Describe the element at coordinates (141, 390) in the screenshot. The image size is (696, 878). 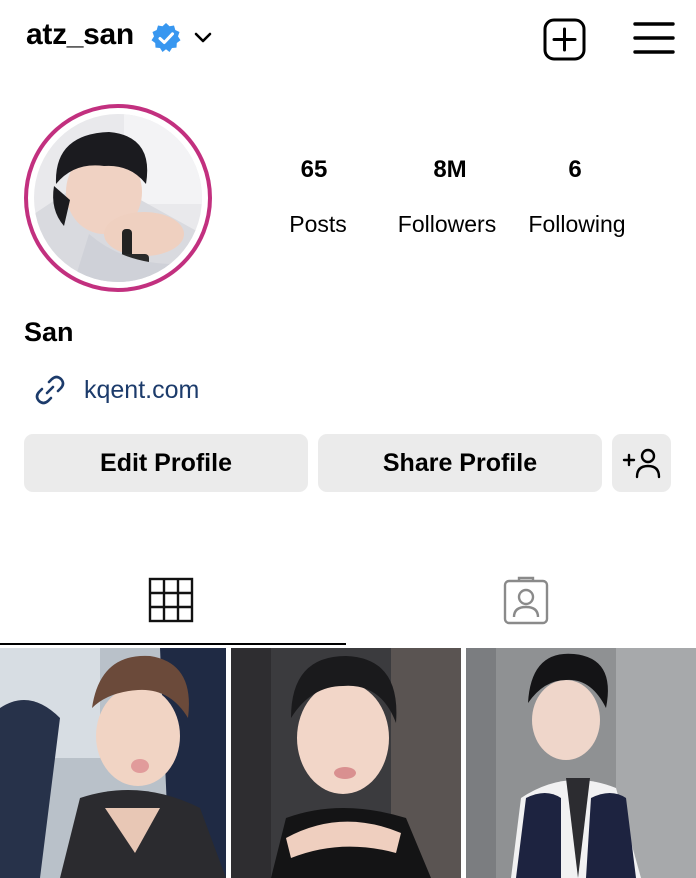
I see `profile-link: kqent.com` at that location.